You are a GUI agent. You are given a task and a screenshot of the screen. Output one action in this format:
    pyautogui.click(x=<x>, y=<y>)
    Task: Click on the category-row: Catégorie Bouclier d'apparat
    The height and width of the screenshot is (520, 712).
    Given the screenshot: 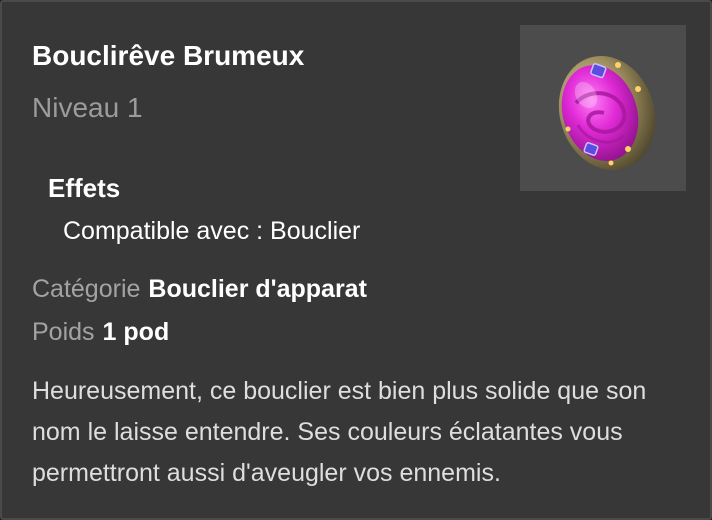 What is the action you would take?
    pyautogui.click(x=199, y=289)
    